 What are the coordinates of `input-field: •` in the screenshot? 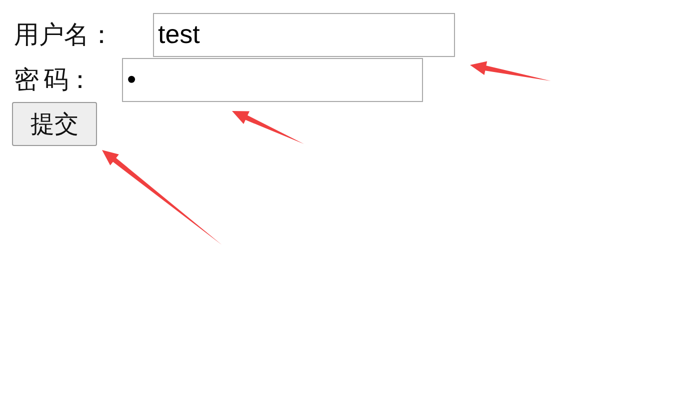 It's located at (272, 80).